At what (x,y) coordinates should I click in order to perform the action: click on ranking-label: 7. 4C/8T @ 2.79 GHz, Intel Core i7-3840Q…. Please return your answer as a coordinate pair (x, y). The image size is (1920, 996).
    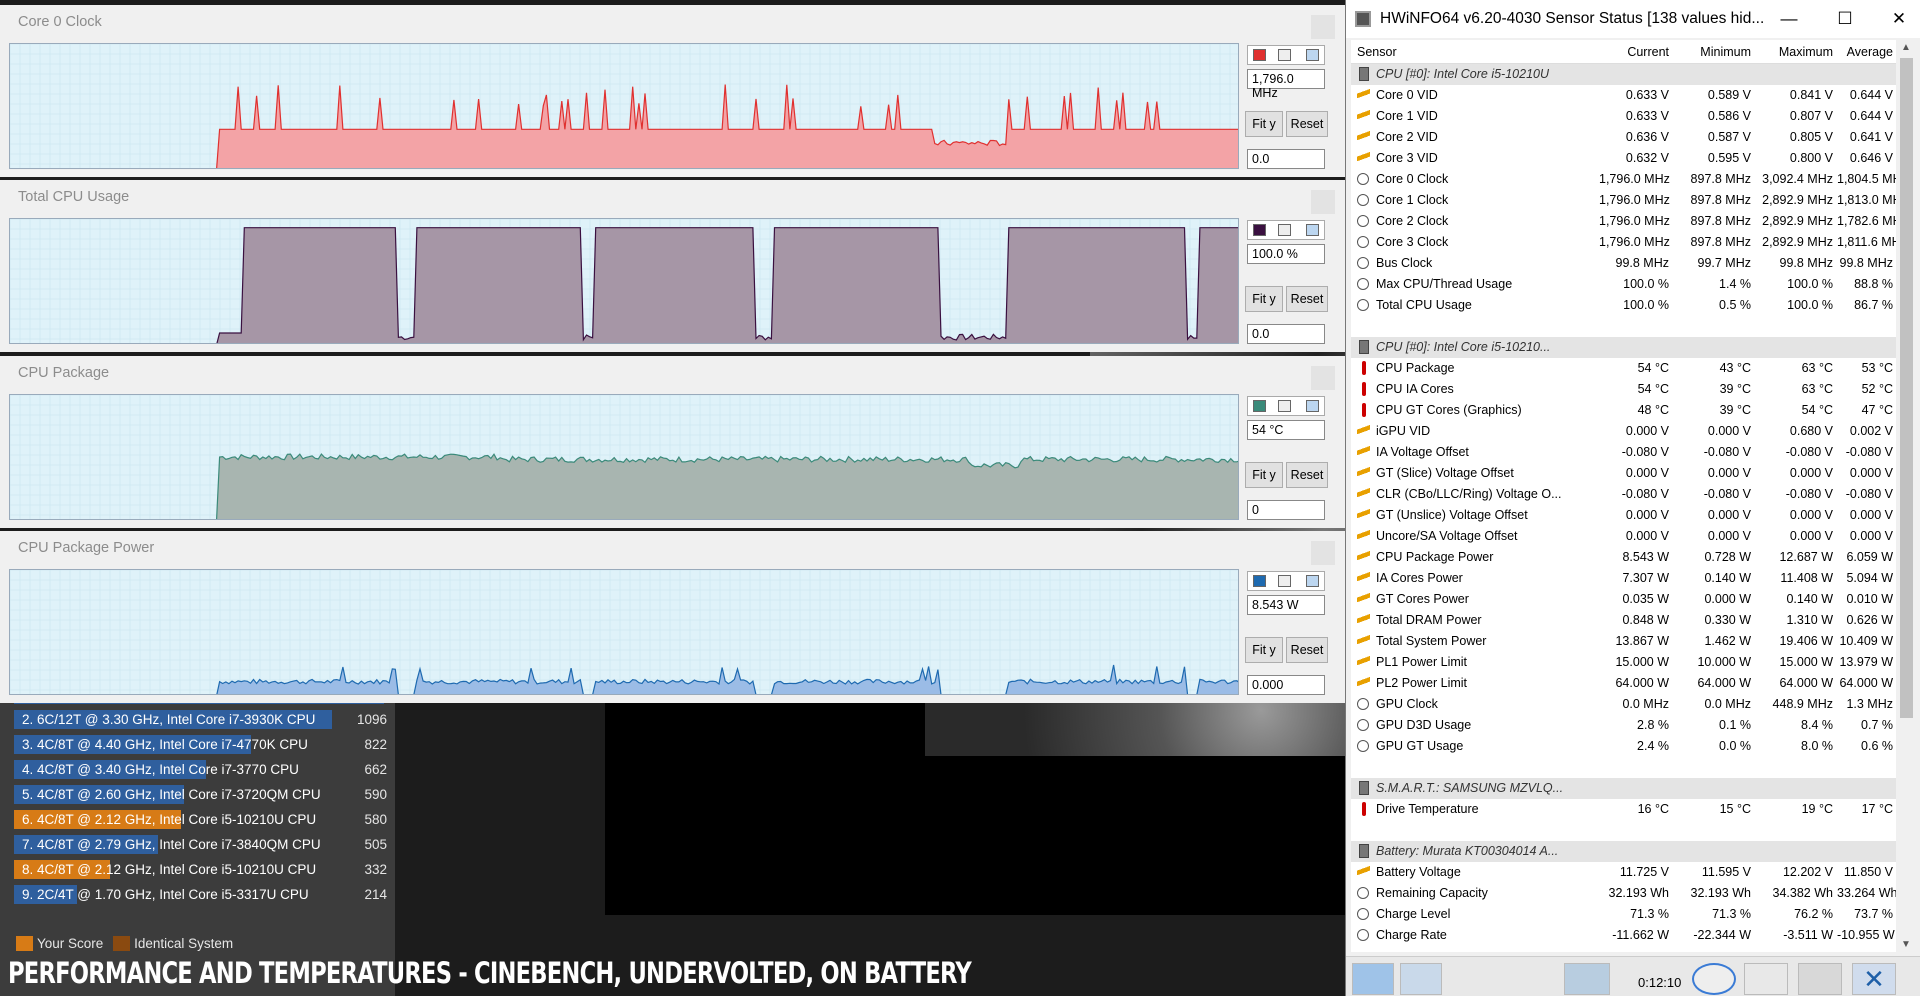
    Looking at the image, I should click on (171, 844).